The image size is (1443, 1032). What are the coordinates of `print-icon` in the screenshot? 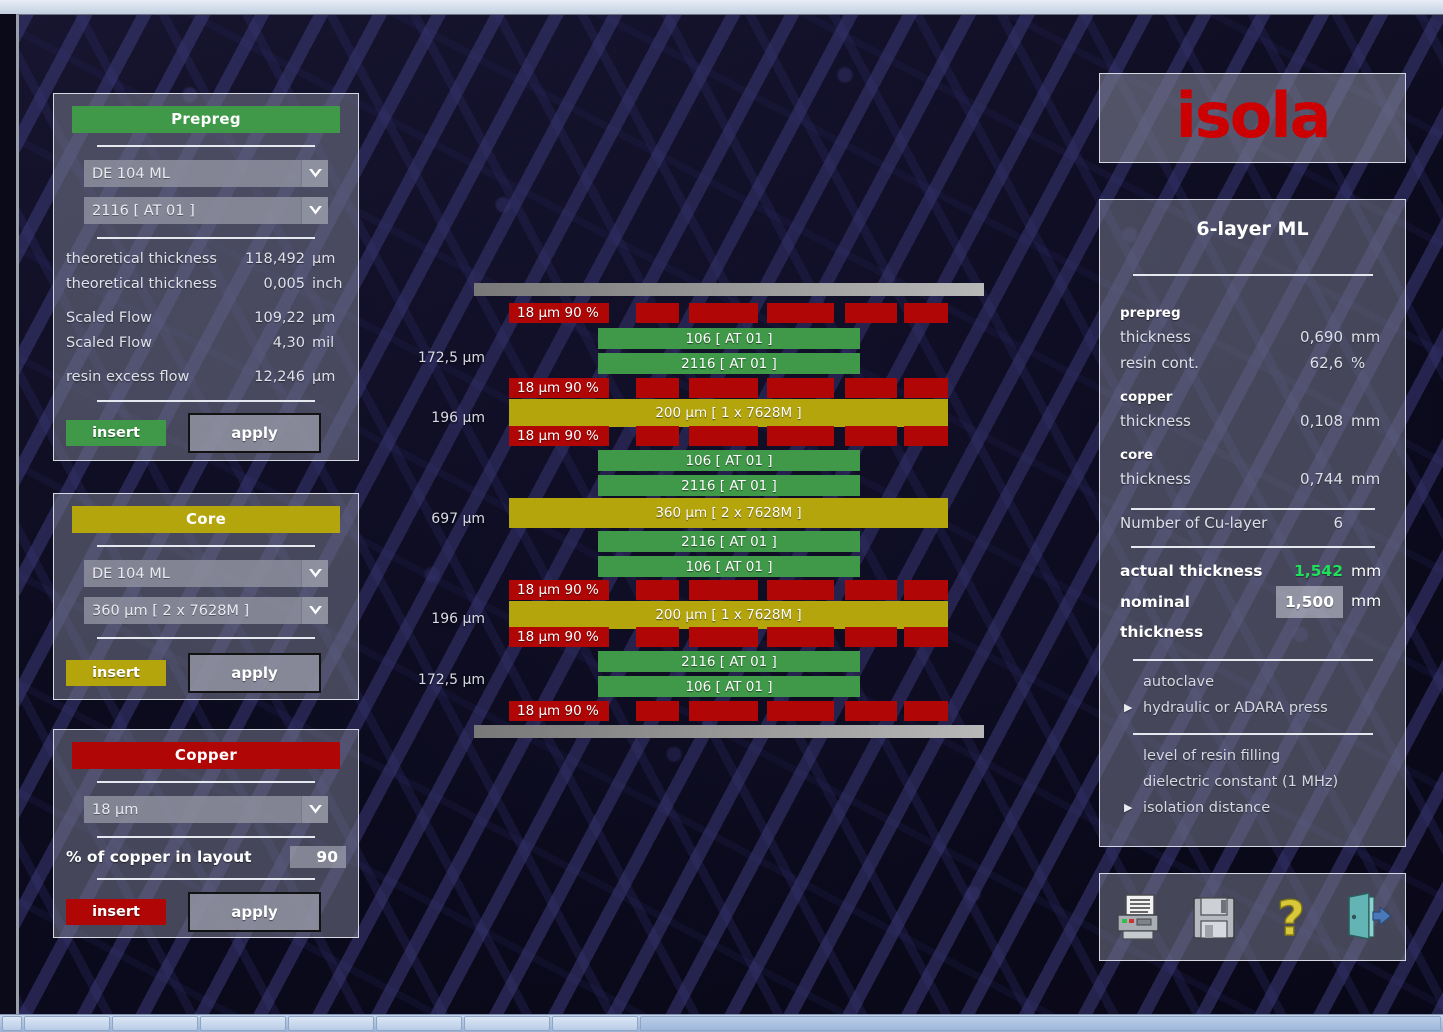 It's located at (1138, 917).